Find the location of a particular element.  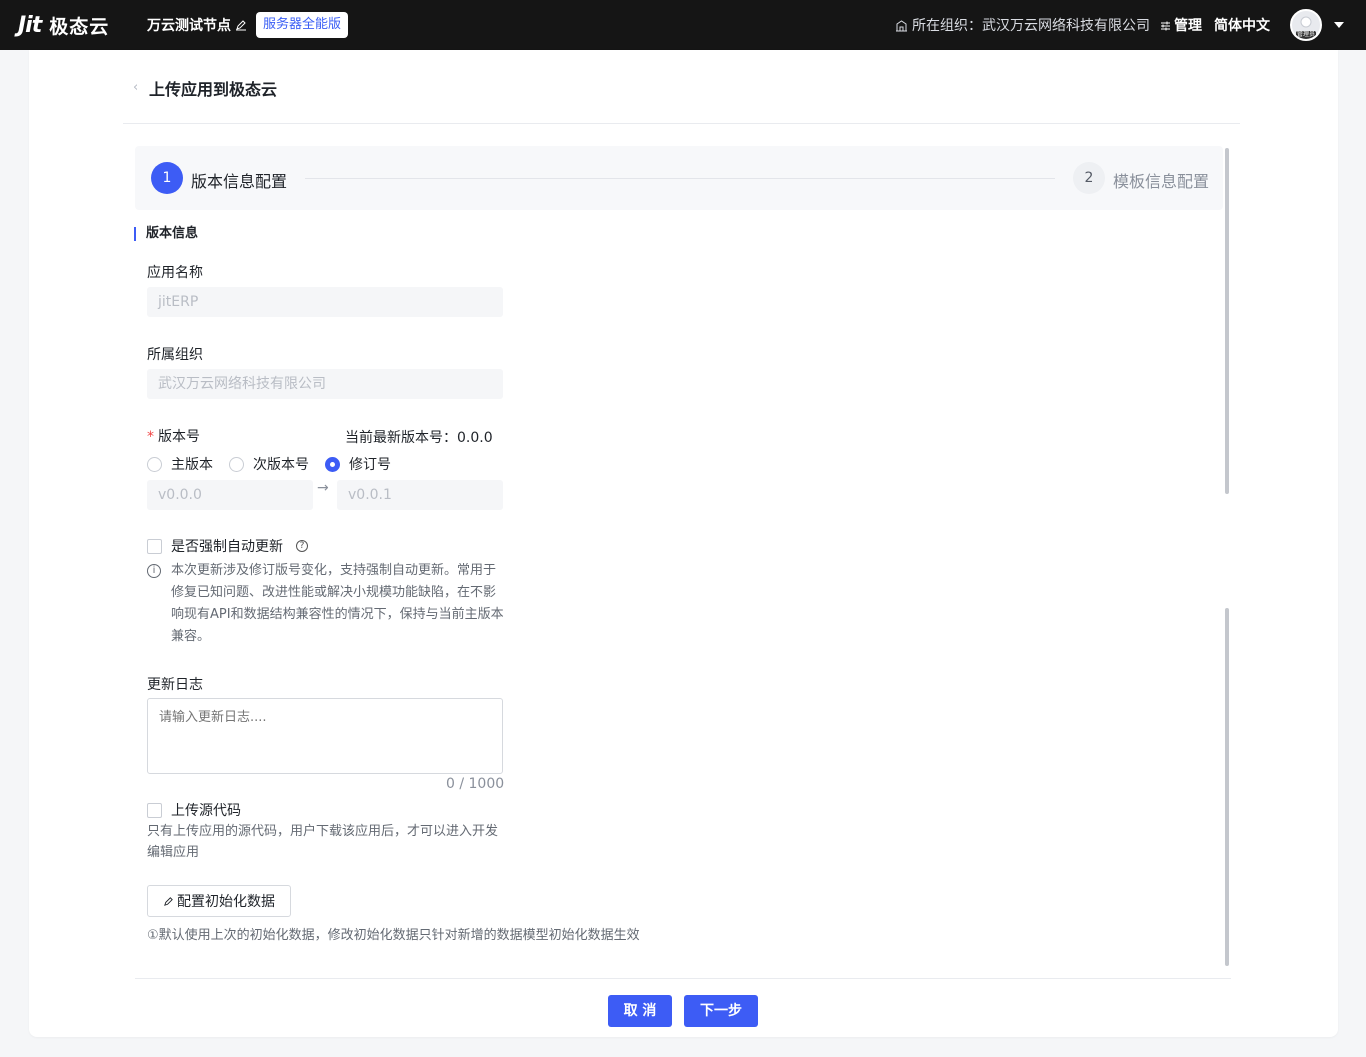

node-name: 万云测试节点 is located at coordinates (197, 25).